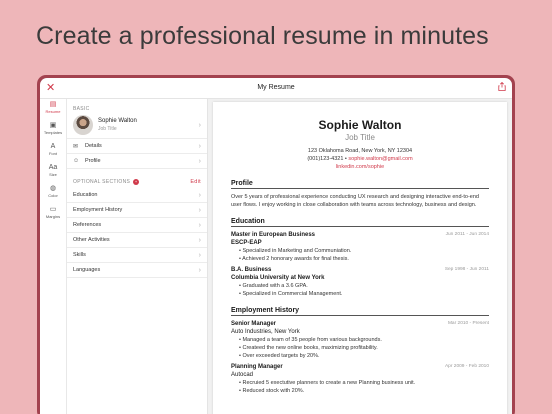  I want to click on details-row: ✉ Details ›, so click(137, 146).